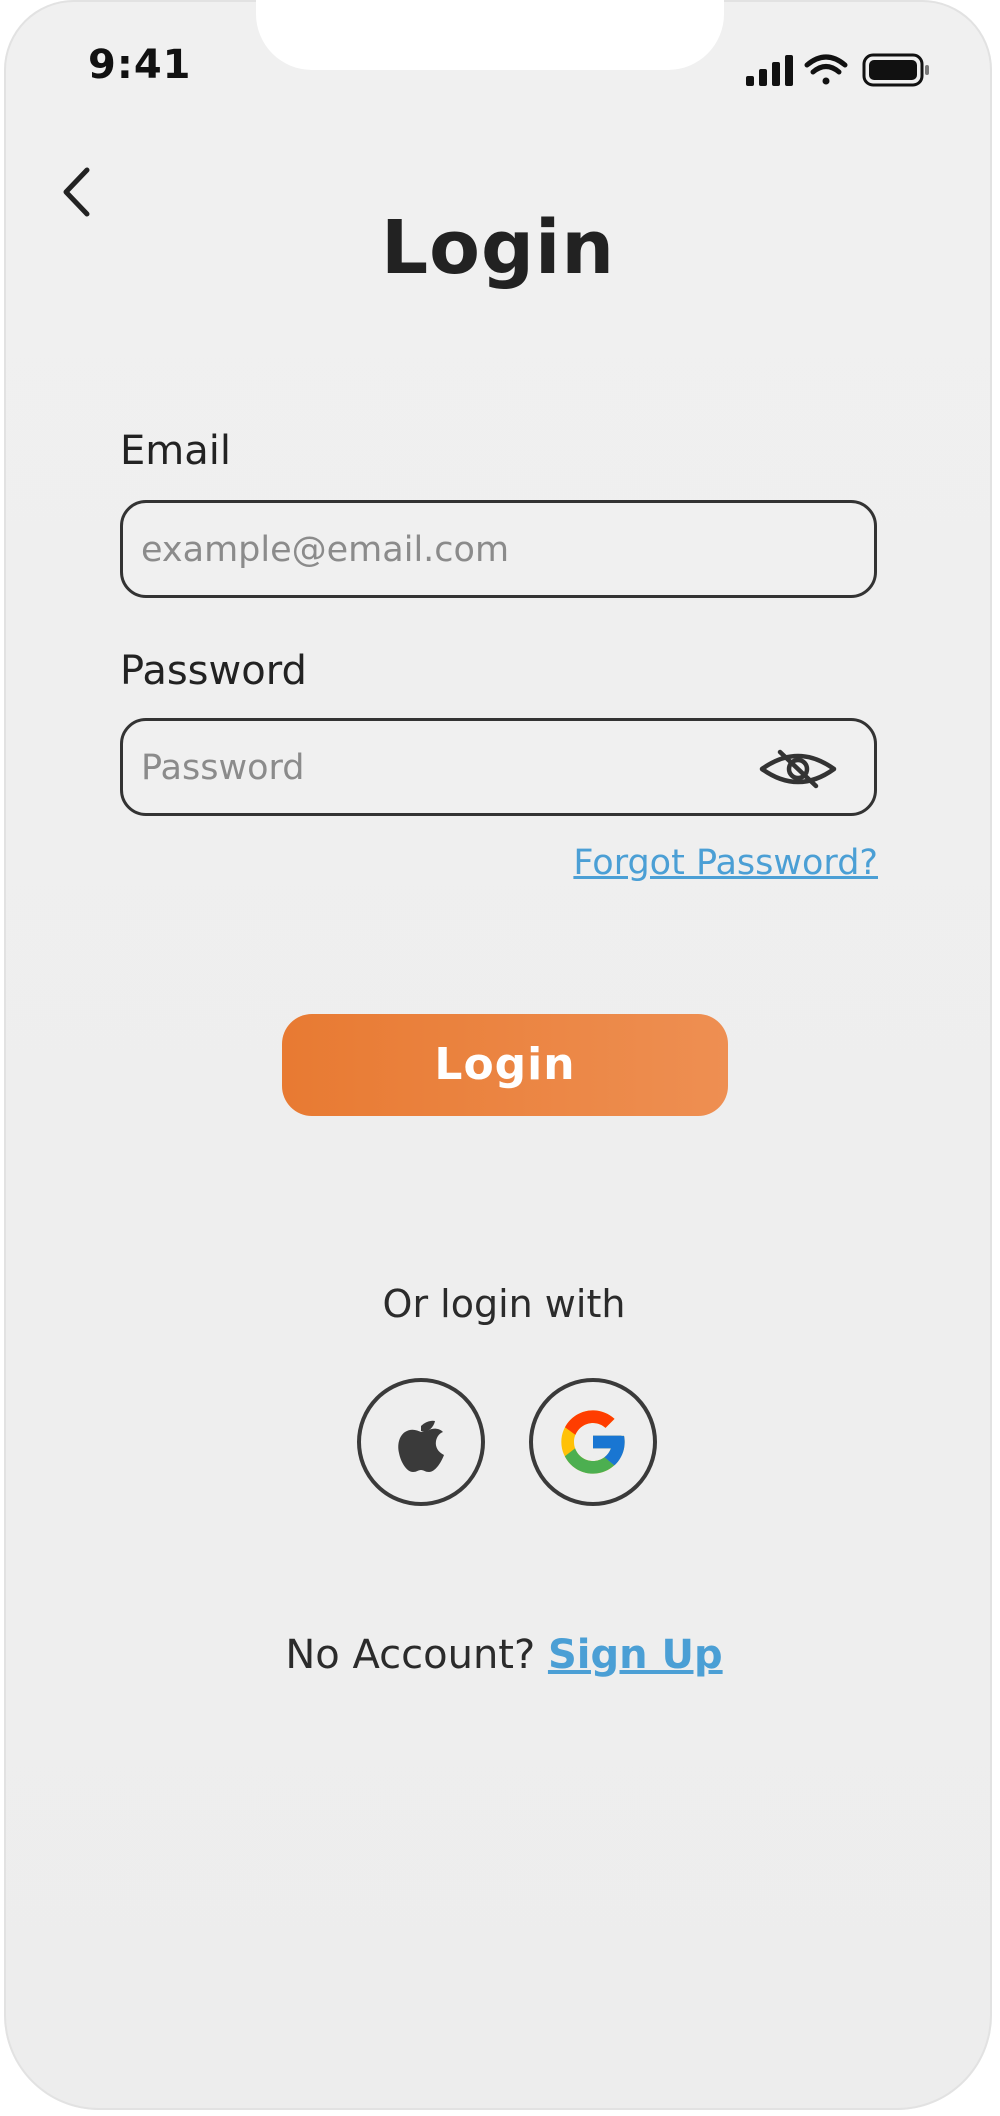 The height and width of the screenshot is (2116, 1000). I want to click on signal-icon, so click(769, 70).